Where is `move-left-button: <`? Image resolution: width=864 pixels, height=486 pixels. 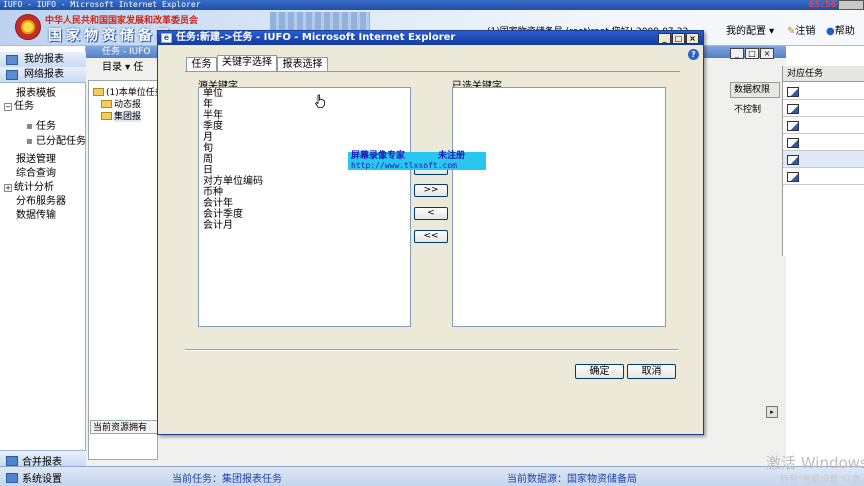 move-left-button: < is located at coordinates (431, 213).